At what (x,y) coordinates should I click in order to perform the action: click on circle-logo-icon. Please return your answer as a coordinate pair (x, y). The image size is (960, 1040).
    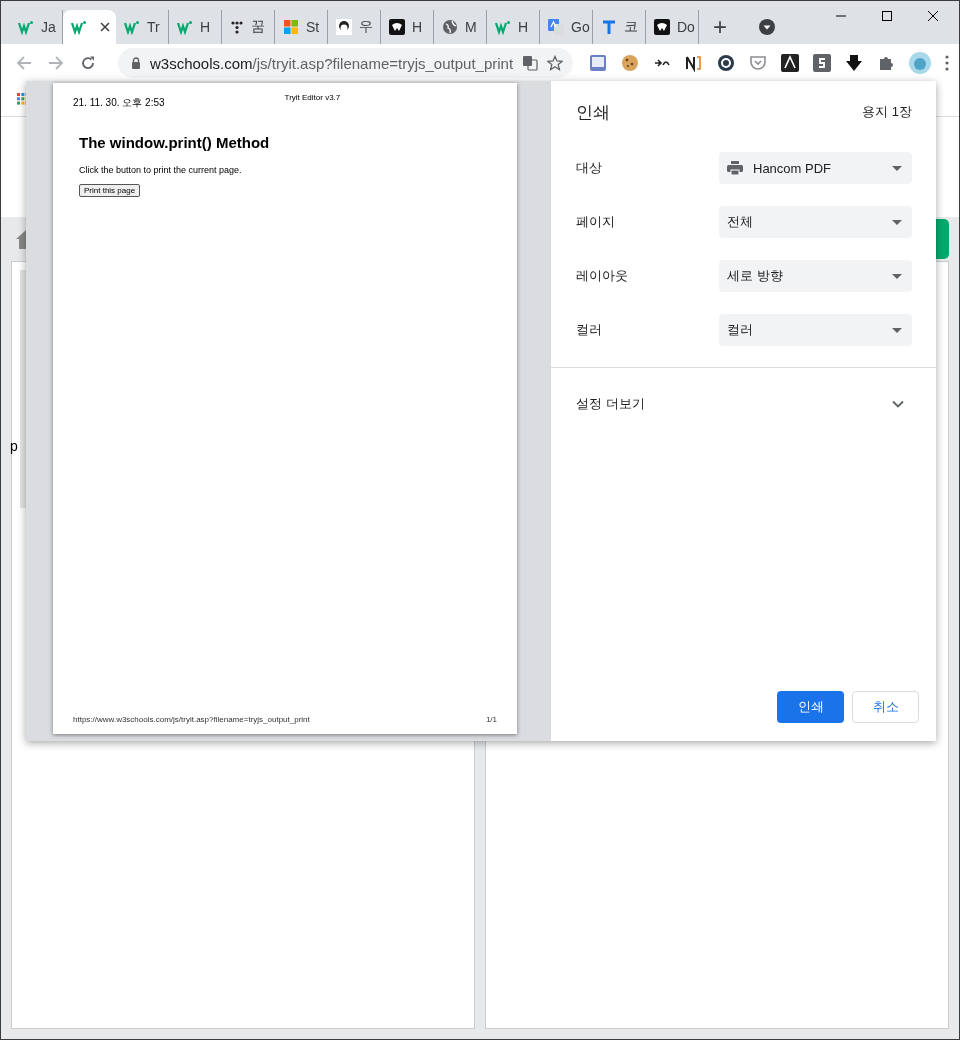
    Looking at the image, I should click on (726, 63).